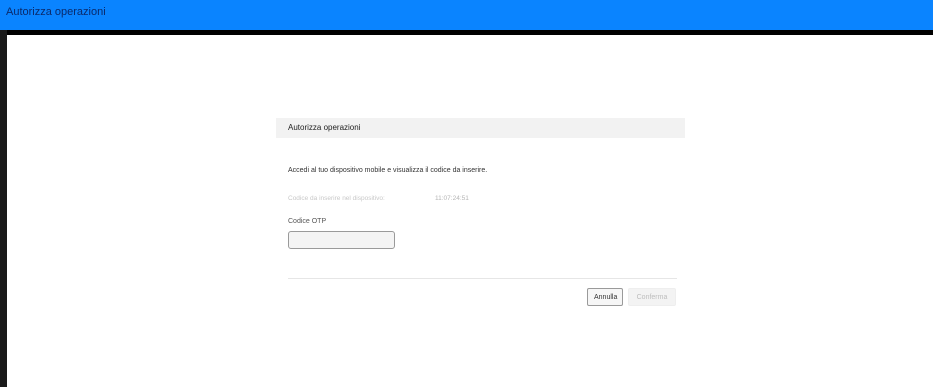 The image size is (933, 387). What do you see at coordinates (336, 198) in the screenshot?
I see `device-code-label: Codice da inserire nel dispositivo:` at bounding box center [336, 198].